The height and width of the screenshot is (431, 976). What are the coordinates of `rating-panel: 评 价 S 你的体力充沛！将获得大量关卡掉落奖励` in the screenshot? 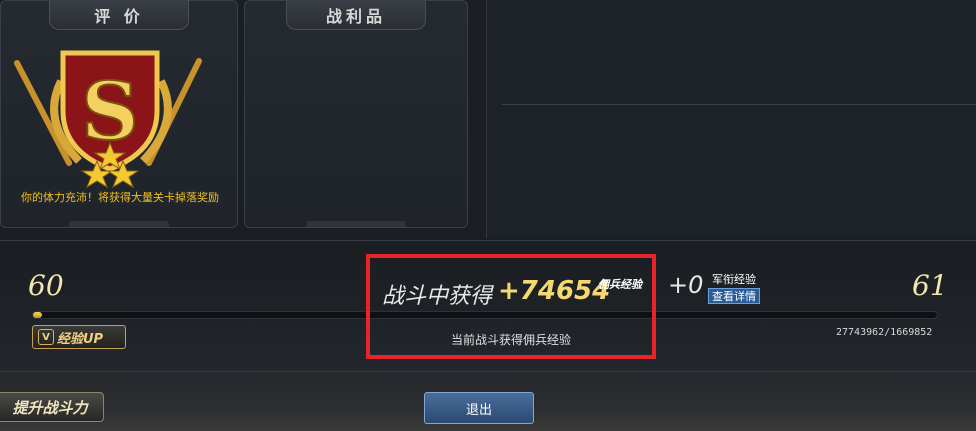 It's located at (119, 114).